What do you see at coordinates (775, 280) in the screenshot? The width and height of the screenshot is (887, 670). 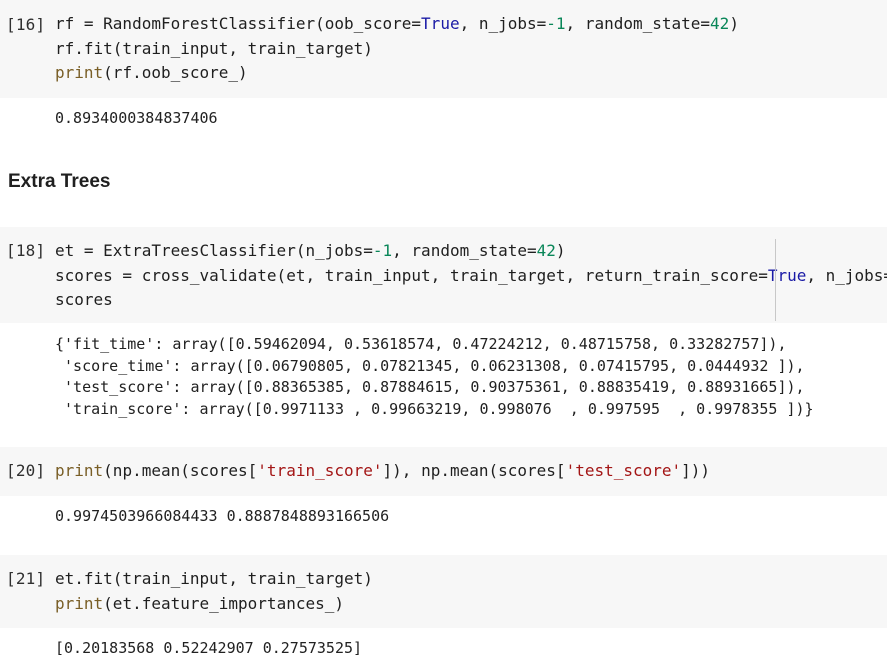 I see `editor-ruler` at bounding box center [775, 280].